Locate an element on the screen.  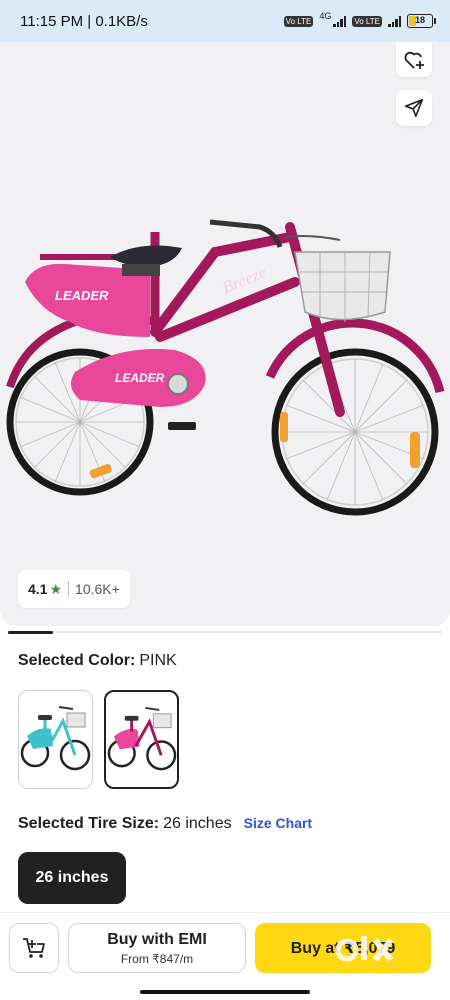
buy-with-emi-button: Buy with EMI From ₹847/m is located at coordinates (157, 948).